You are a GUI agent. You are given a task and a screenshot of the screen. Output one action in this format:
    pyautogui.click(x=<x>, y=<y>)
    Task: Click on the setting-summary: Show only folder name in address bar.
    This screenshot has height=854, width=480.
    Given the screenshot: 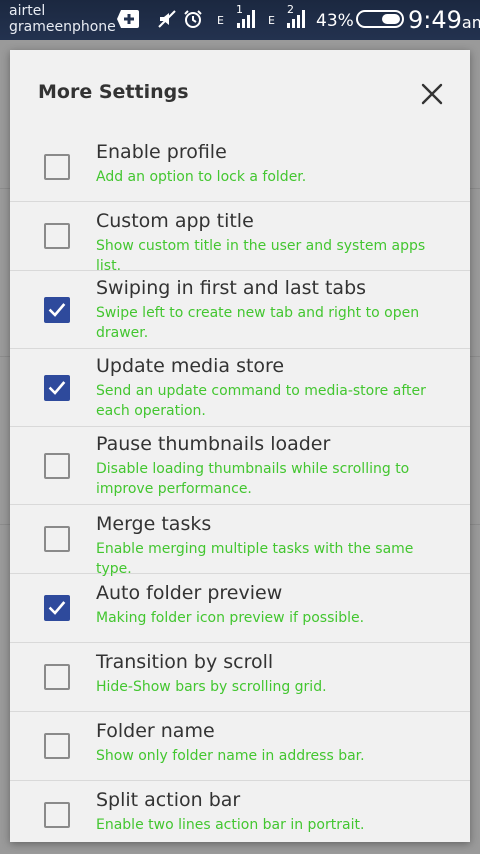 What is the action you would take?
    pyautogui.click(x=230, y=756)
    